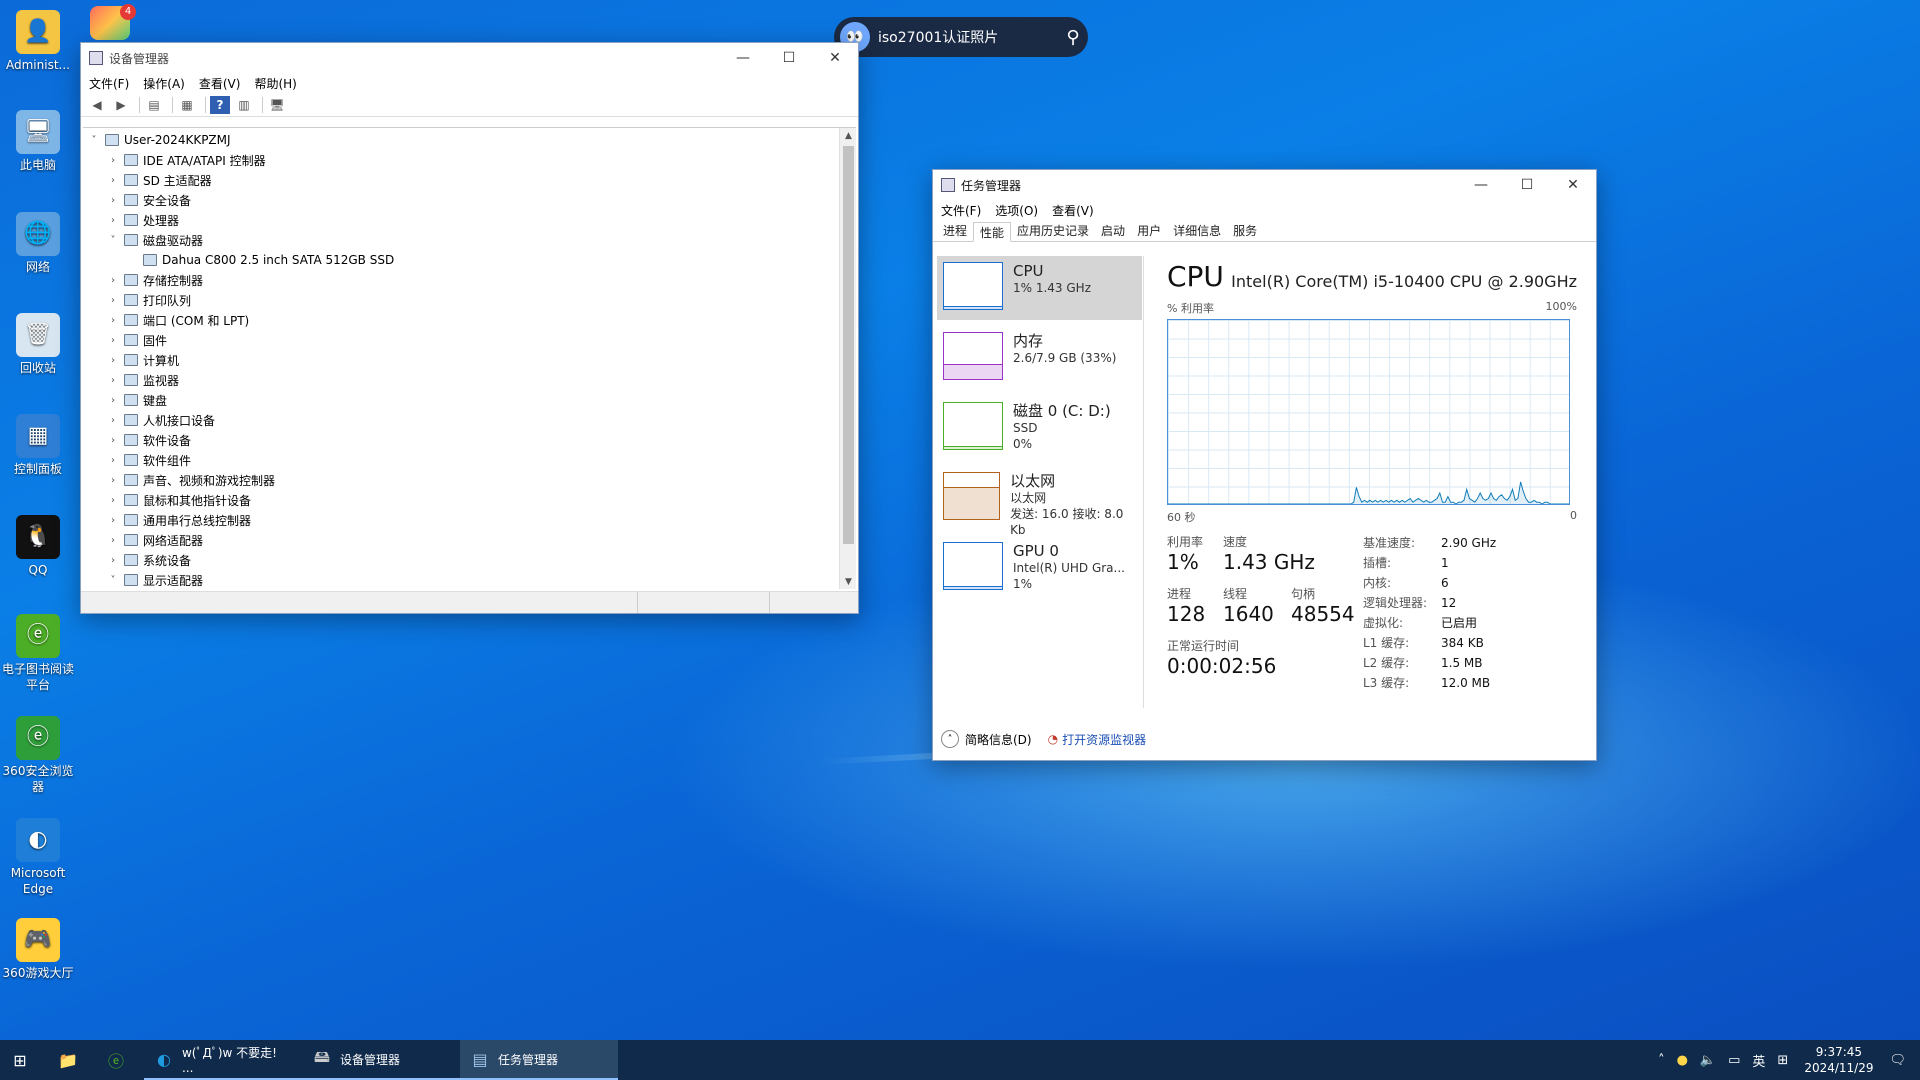 The width and height of the screenshot is (1920, 1080). I want to click on taskbar-device-manager: 🖴 设备管理器, so click(381, 1060).